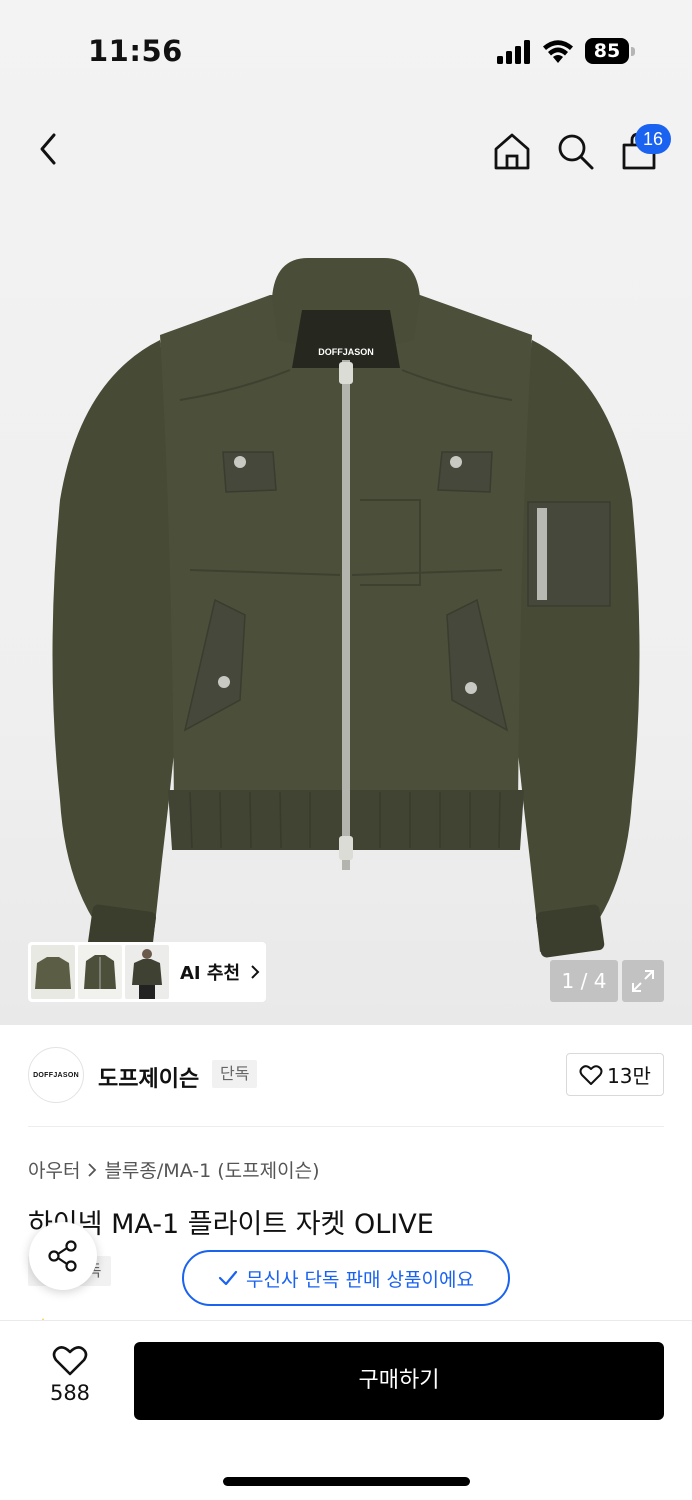 This screenshot has height=1500, width=692. I want to click on battery-level: 85, so click(607, 51).